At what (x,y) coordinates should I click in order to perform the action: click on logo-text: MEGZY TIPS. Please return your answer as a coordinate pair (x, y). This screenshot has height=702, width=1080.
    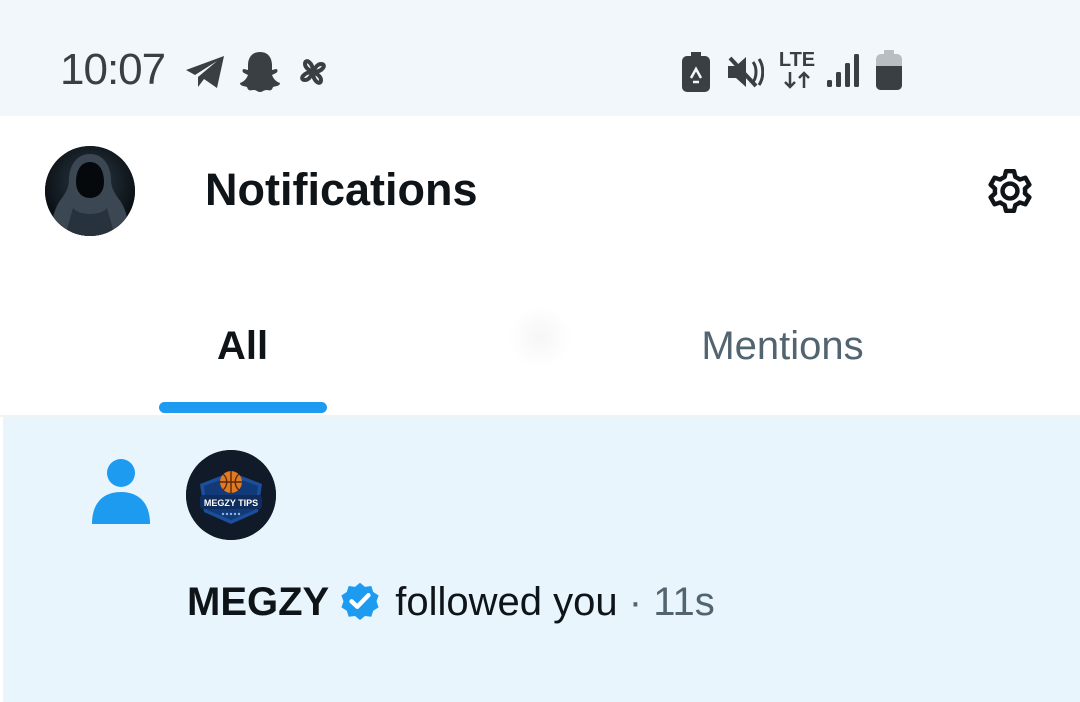
    Looking at the image, I should click on (231, 503).